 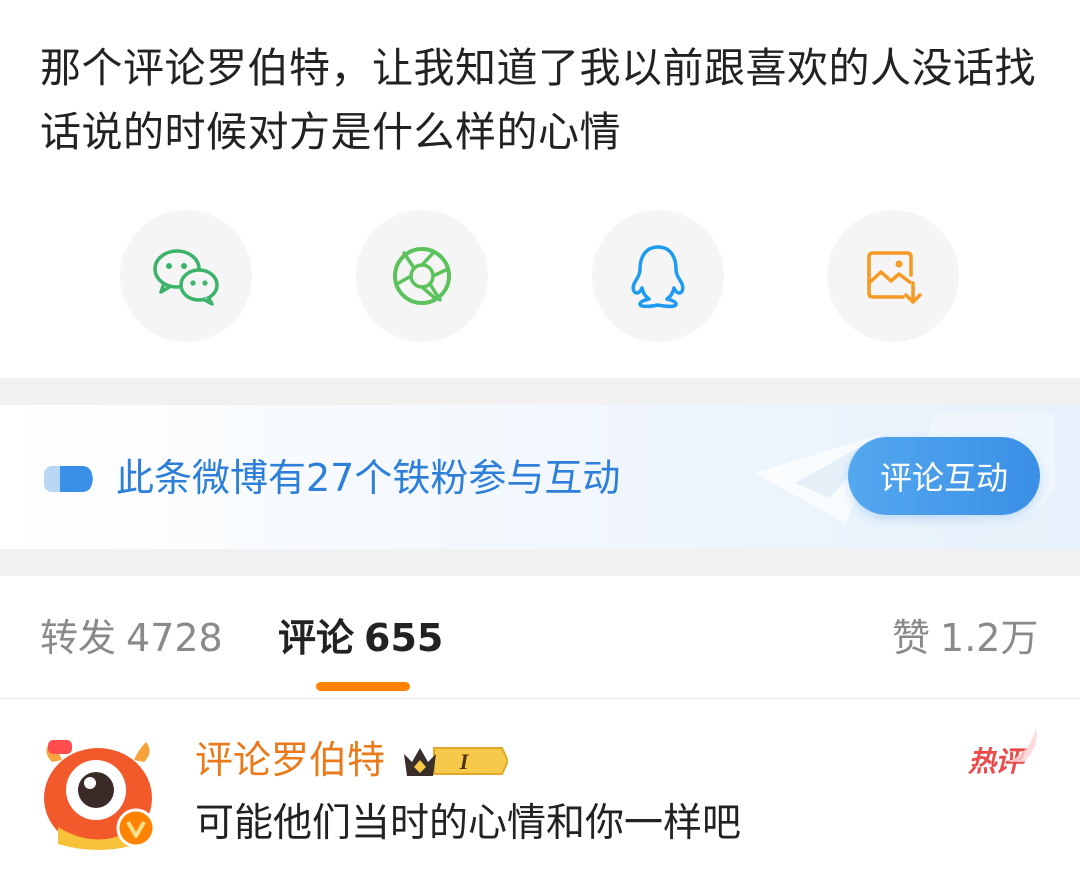 I want to click on tab-count: 1.2万, so click(x=989, y=638).